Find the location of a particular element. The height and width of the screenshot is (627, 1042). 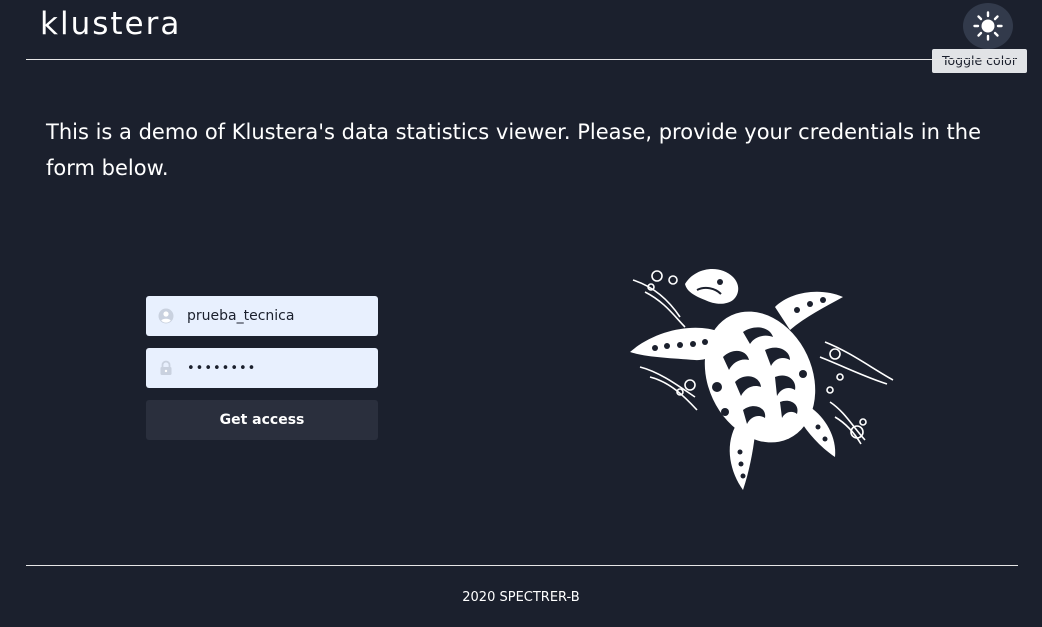

footer-copyright: 2020 SPECTRER-B is located at coordinates (521, 597).